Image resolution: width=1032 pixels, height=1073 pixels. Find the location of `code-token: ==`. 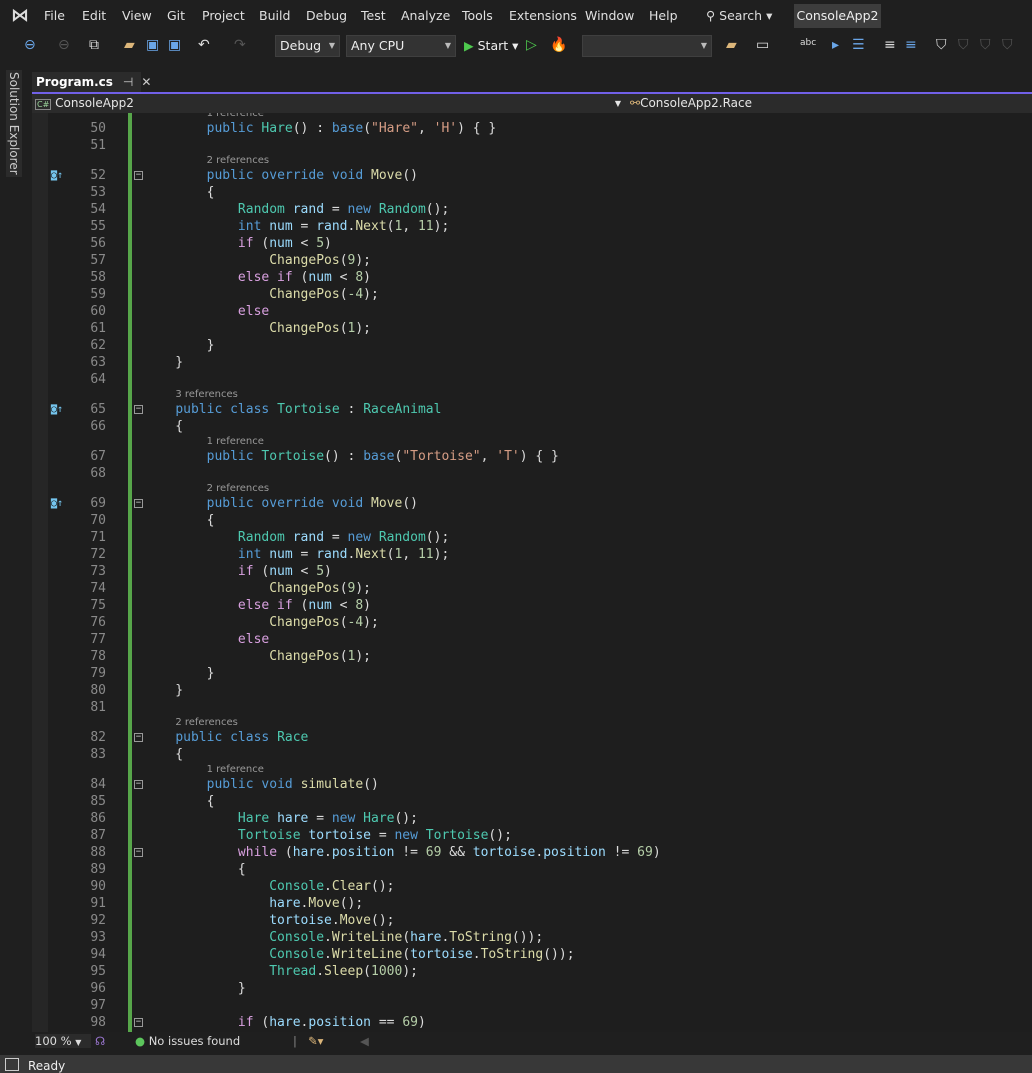

code-token: == is located at coordinates (387, 1022).